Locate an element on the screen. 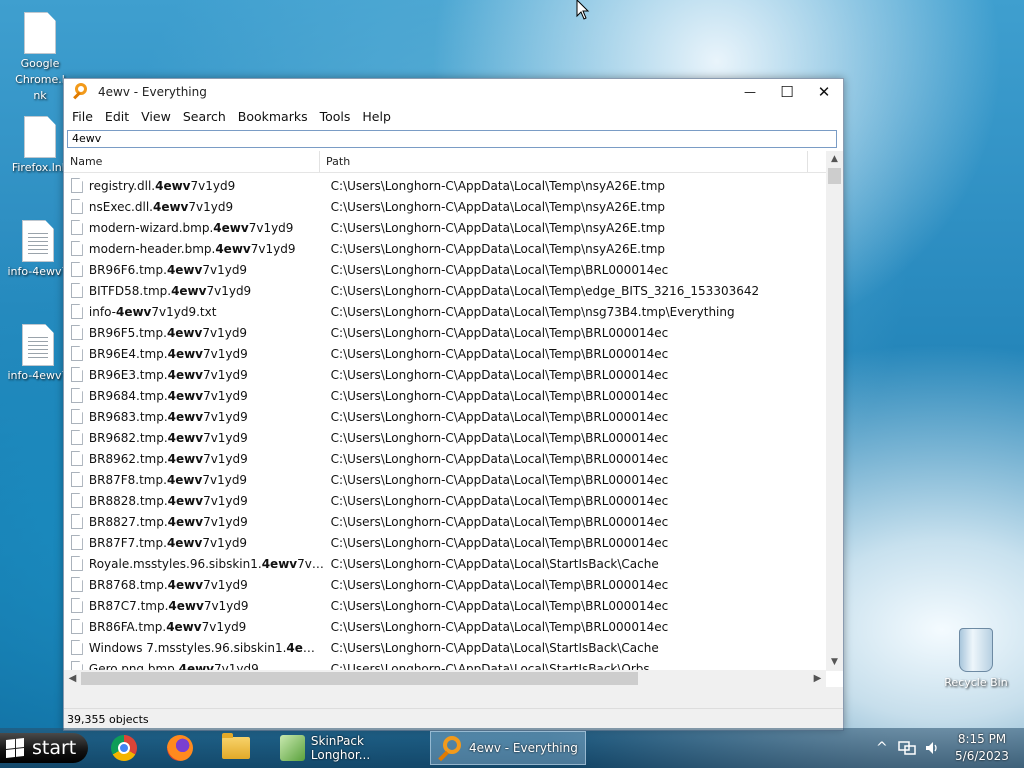 The image size is (1024, 768). object-count: 39,355 objects is located at coordinates (108, 719).